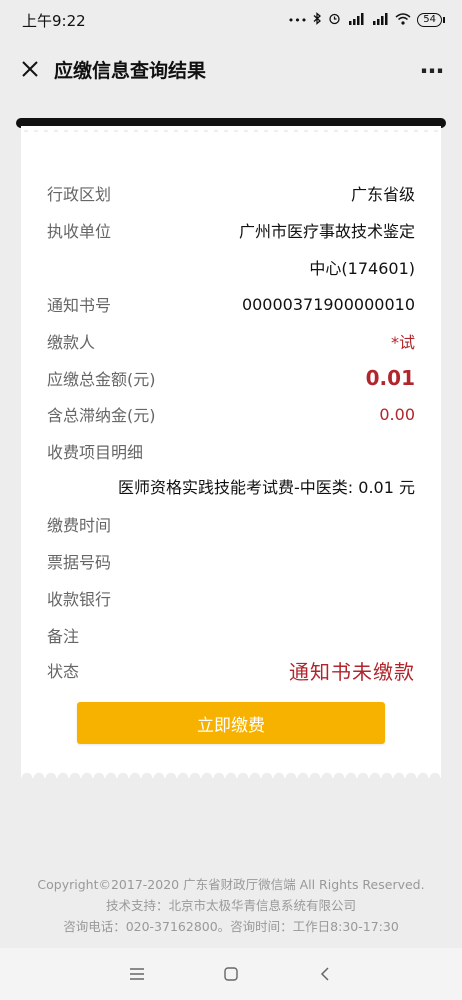 The width and height of the screenshot is (462, 1000). I want to click on payer-label: 缴款人, so click(71, 342).